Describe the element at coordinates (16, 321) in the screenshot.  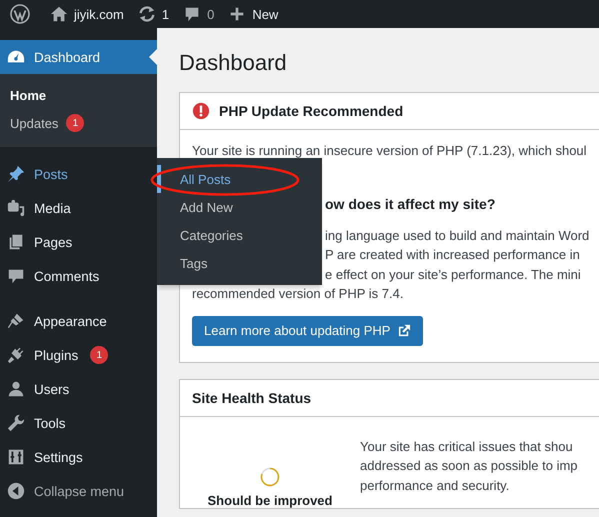
I see `paintbrush-icon` at that location.